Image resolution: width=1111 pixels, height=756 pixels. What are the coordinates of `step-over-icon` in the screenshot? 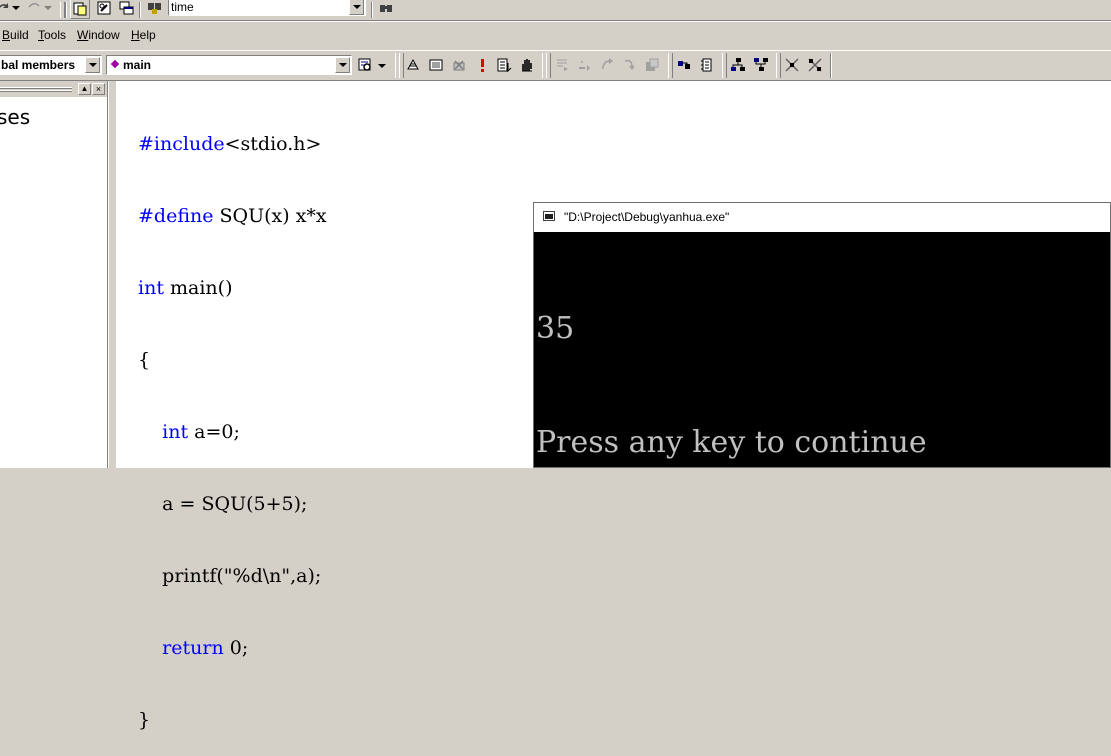 It's located at (584, 65).